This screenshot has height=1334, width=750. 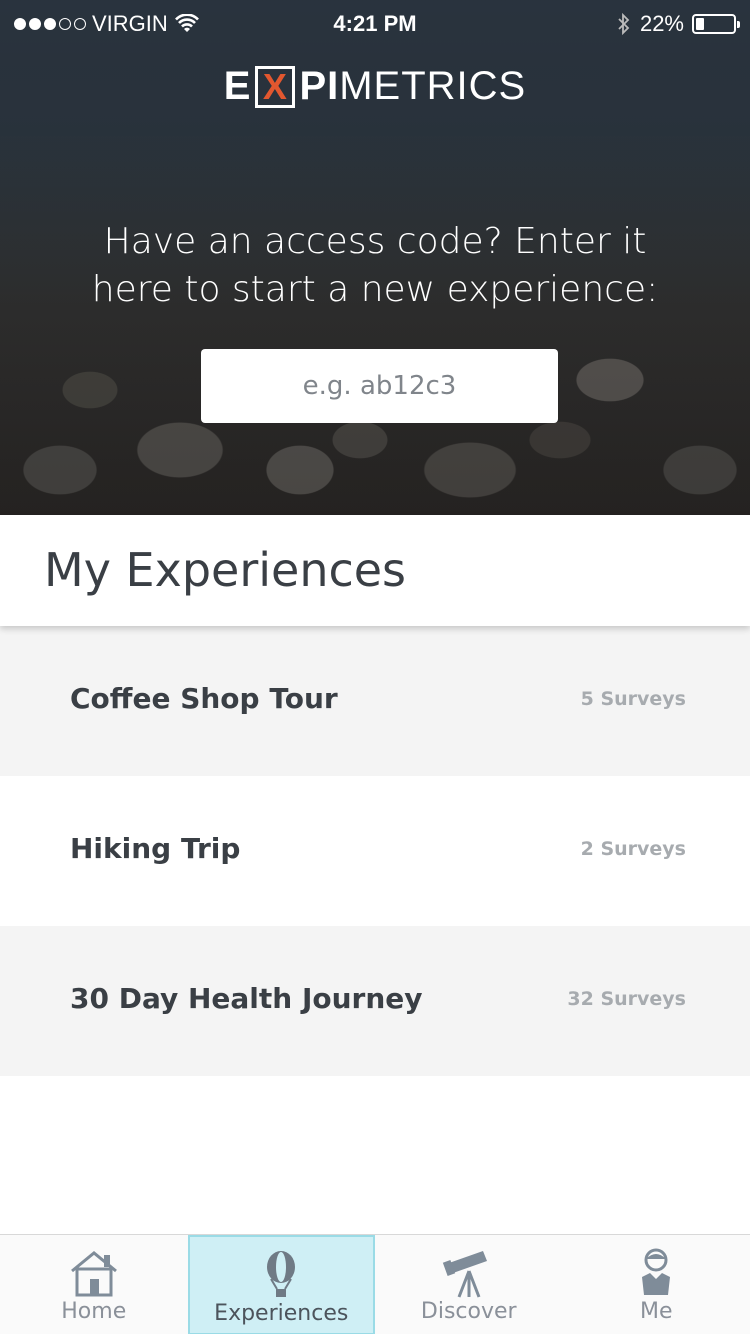 I want to click on tab-discover: Discover, so click(x=469, y=1284).